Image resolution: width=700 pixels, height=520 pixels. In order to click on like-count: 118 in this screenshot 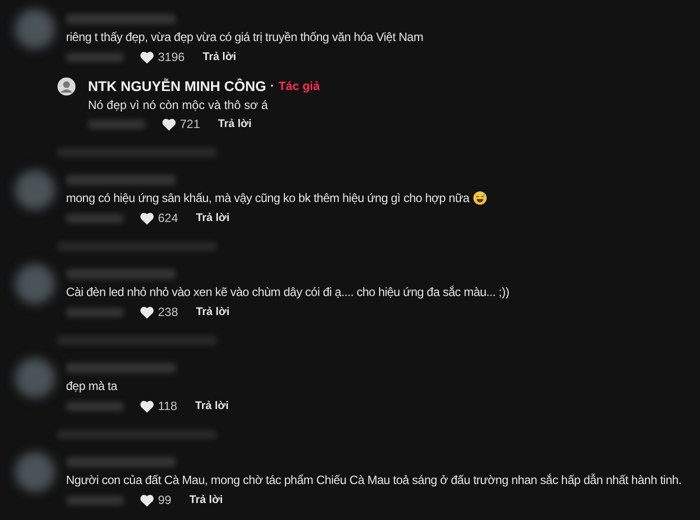, I will do `click(168, 406)`.